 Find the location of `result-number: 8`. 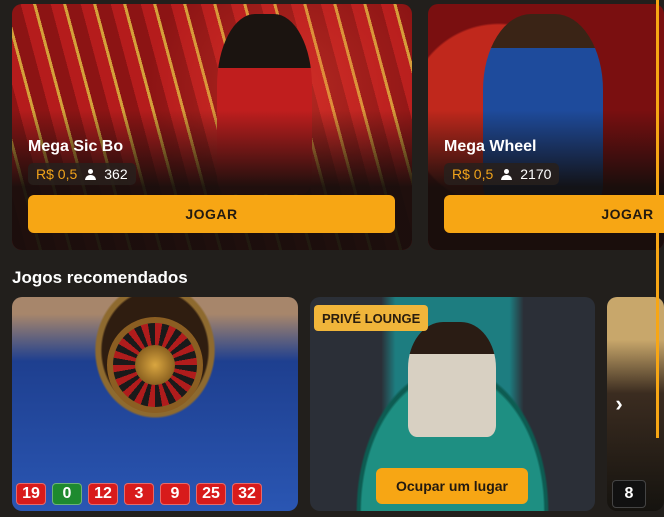

result-number: 8 is located at coordinates (629, 494).